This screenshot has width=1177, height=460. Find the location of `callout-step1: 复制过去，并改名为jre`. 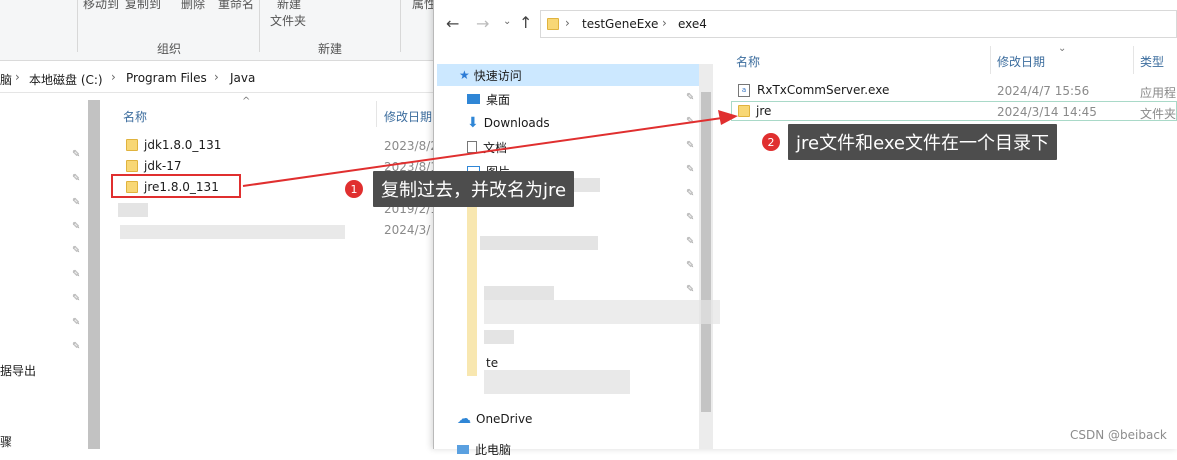

callout-step1: 复制过去，并改名为jre is located at coordinates (474, 189).